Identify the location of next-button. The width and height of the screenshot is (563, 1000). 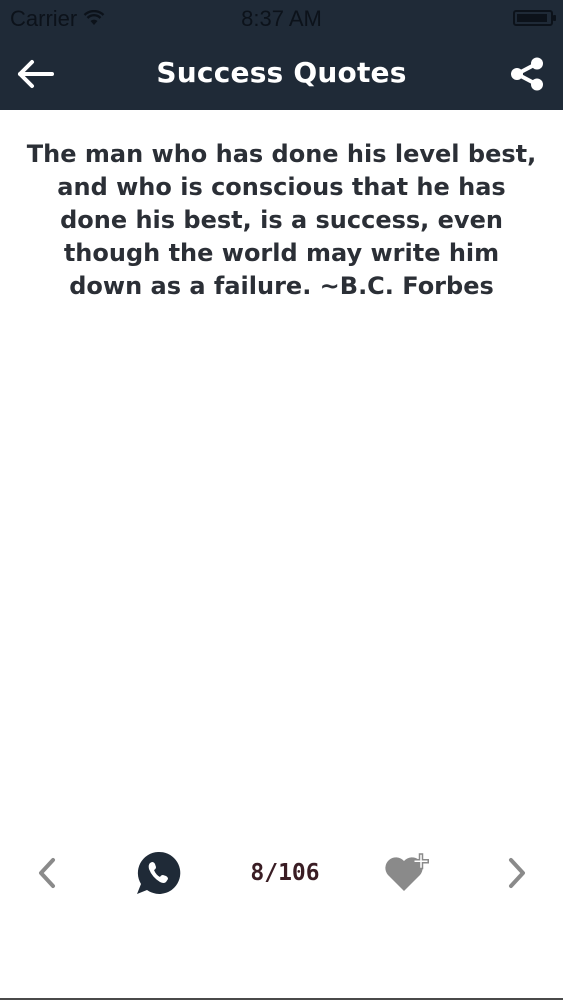
(517, 873).